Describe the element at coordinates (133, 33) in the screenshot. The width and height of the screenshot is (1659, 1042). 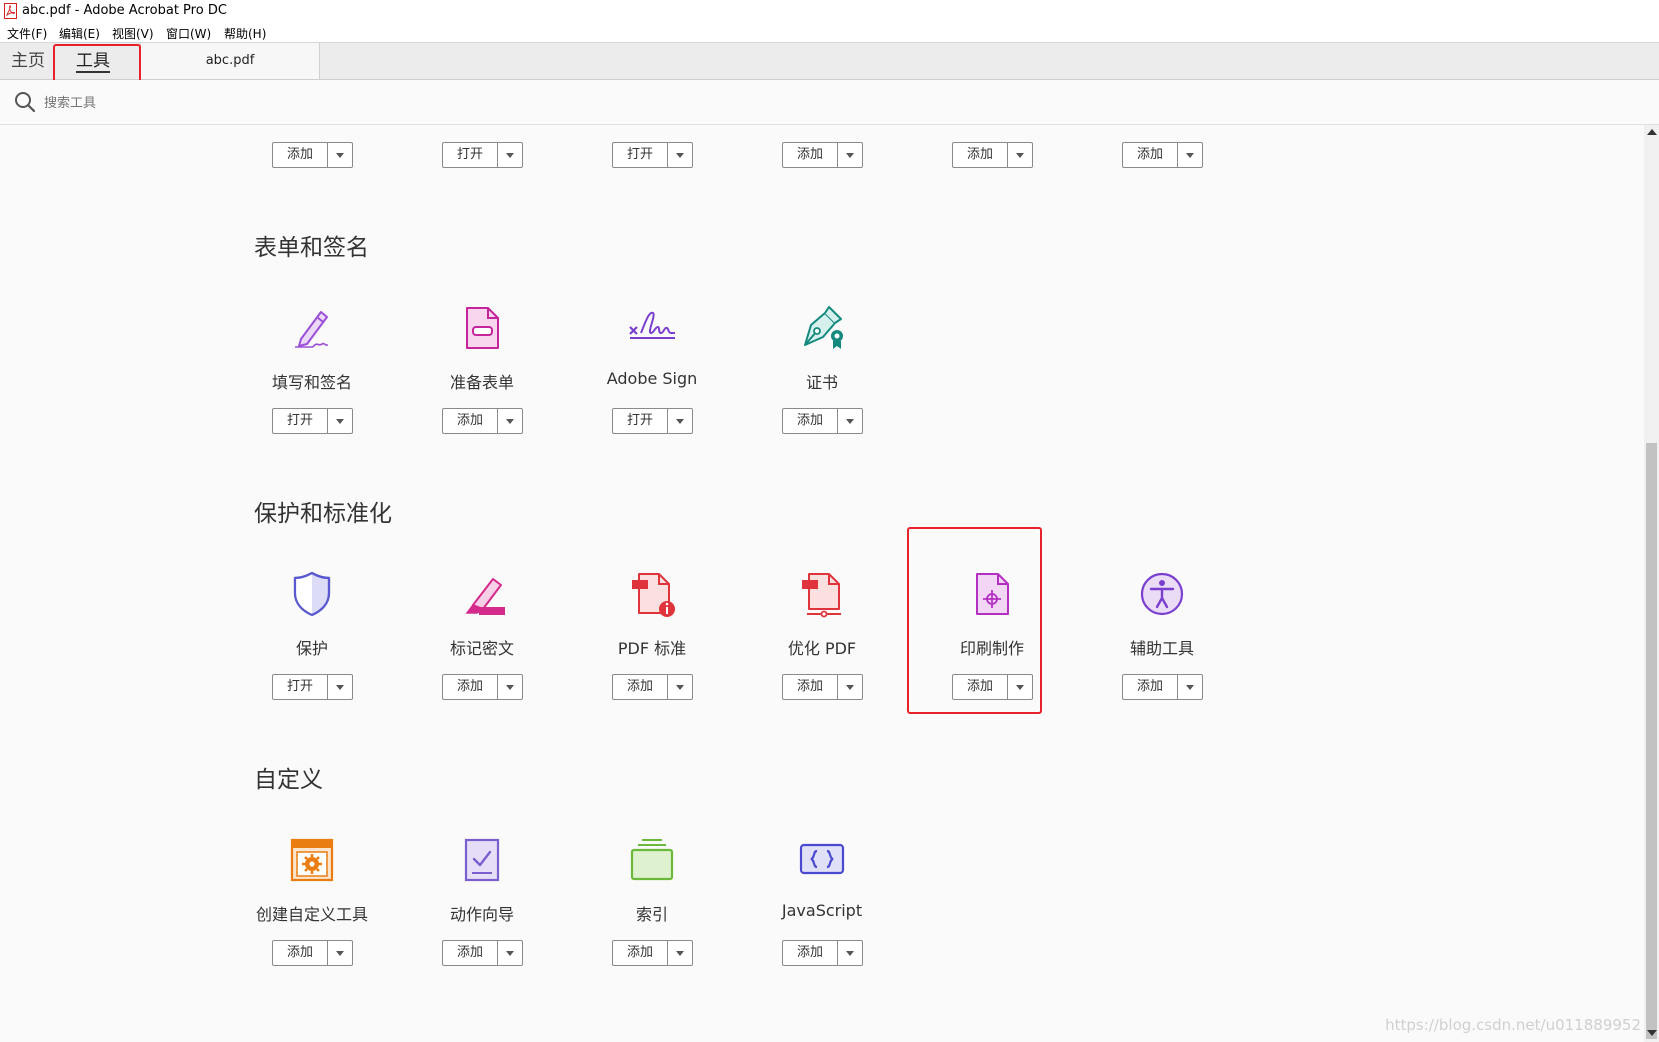
I see `menu-view: 视图(V)` at that location.